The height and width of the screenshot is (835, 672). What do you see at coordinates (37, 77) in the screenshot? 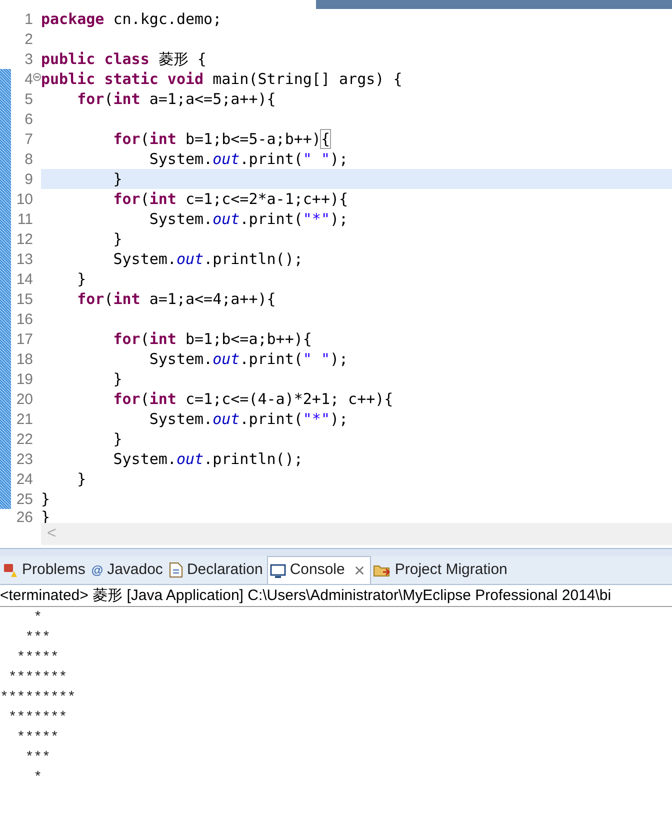
I see `collapse-icon` at bounding box center [37, 77].